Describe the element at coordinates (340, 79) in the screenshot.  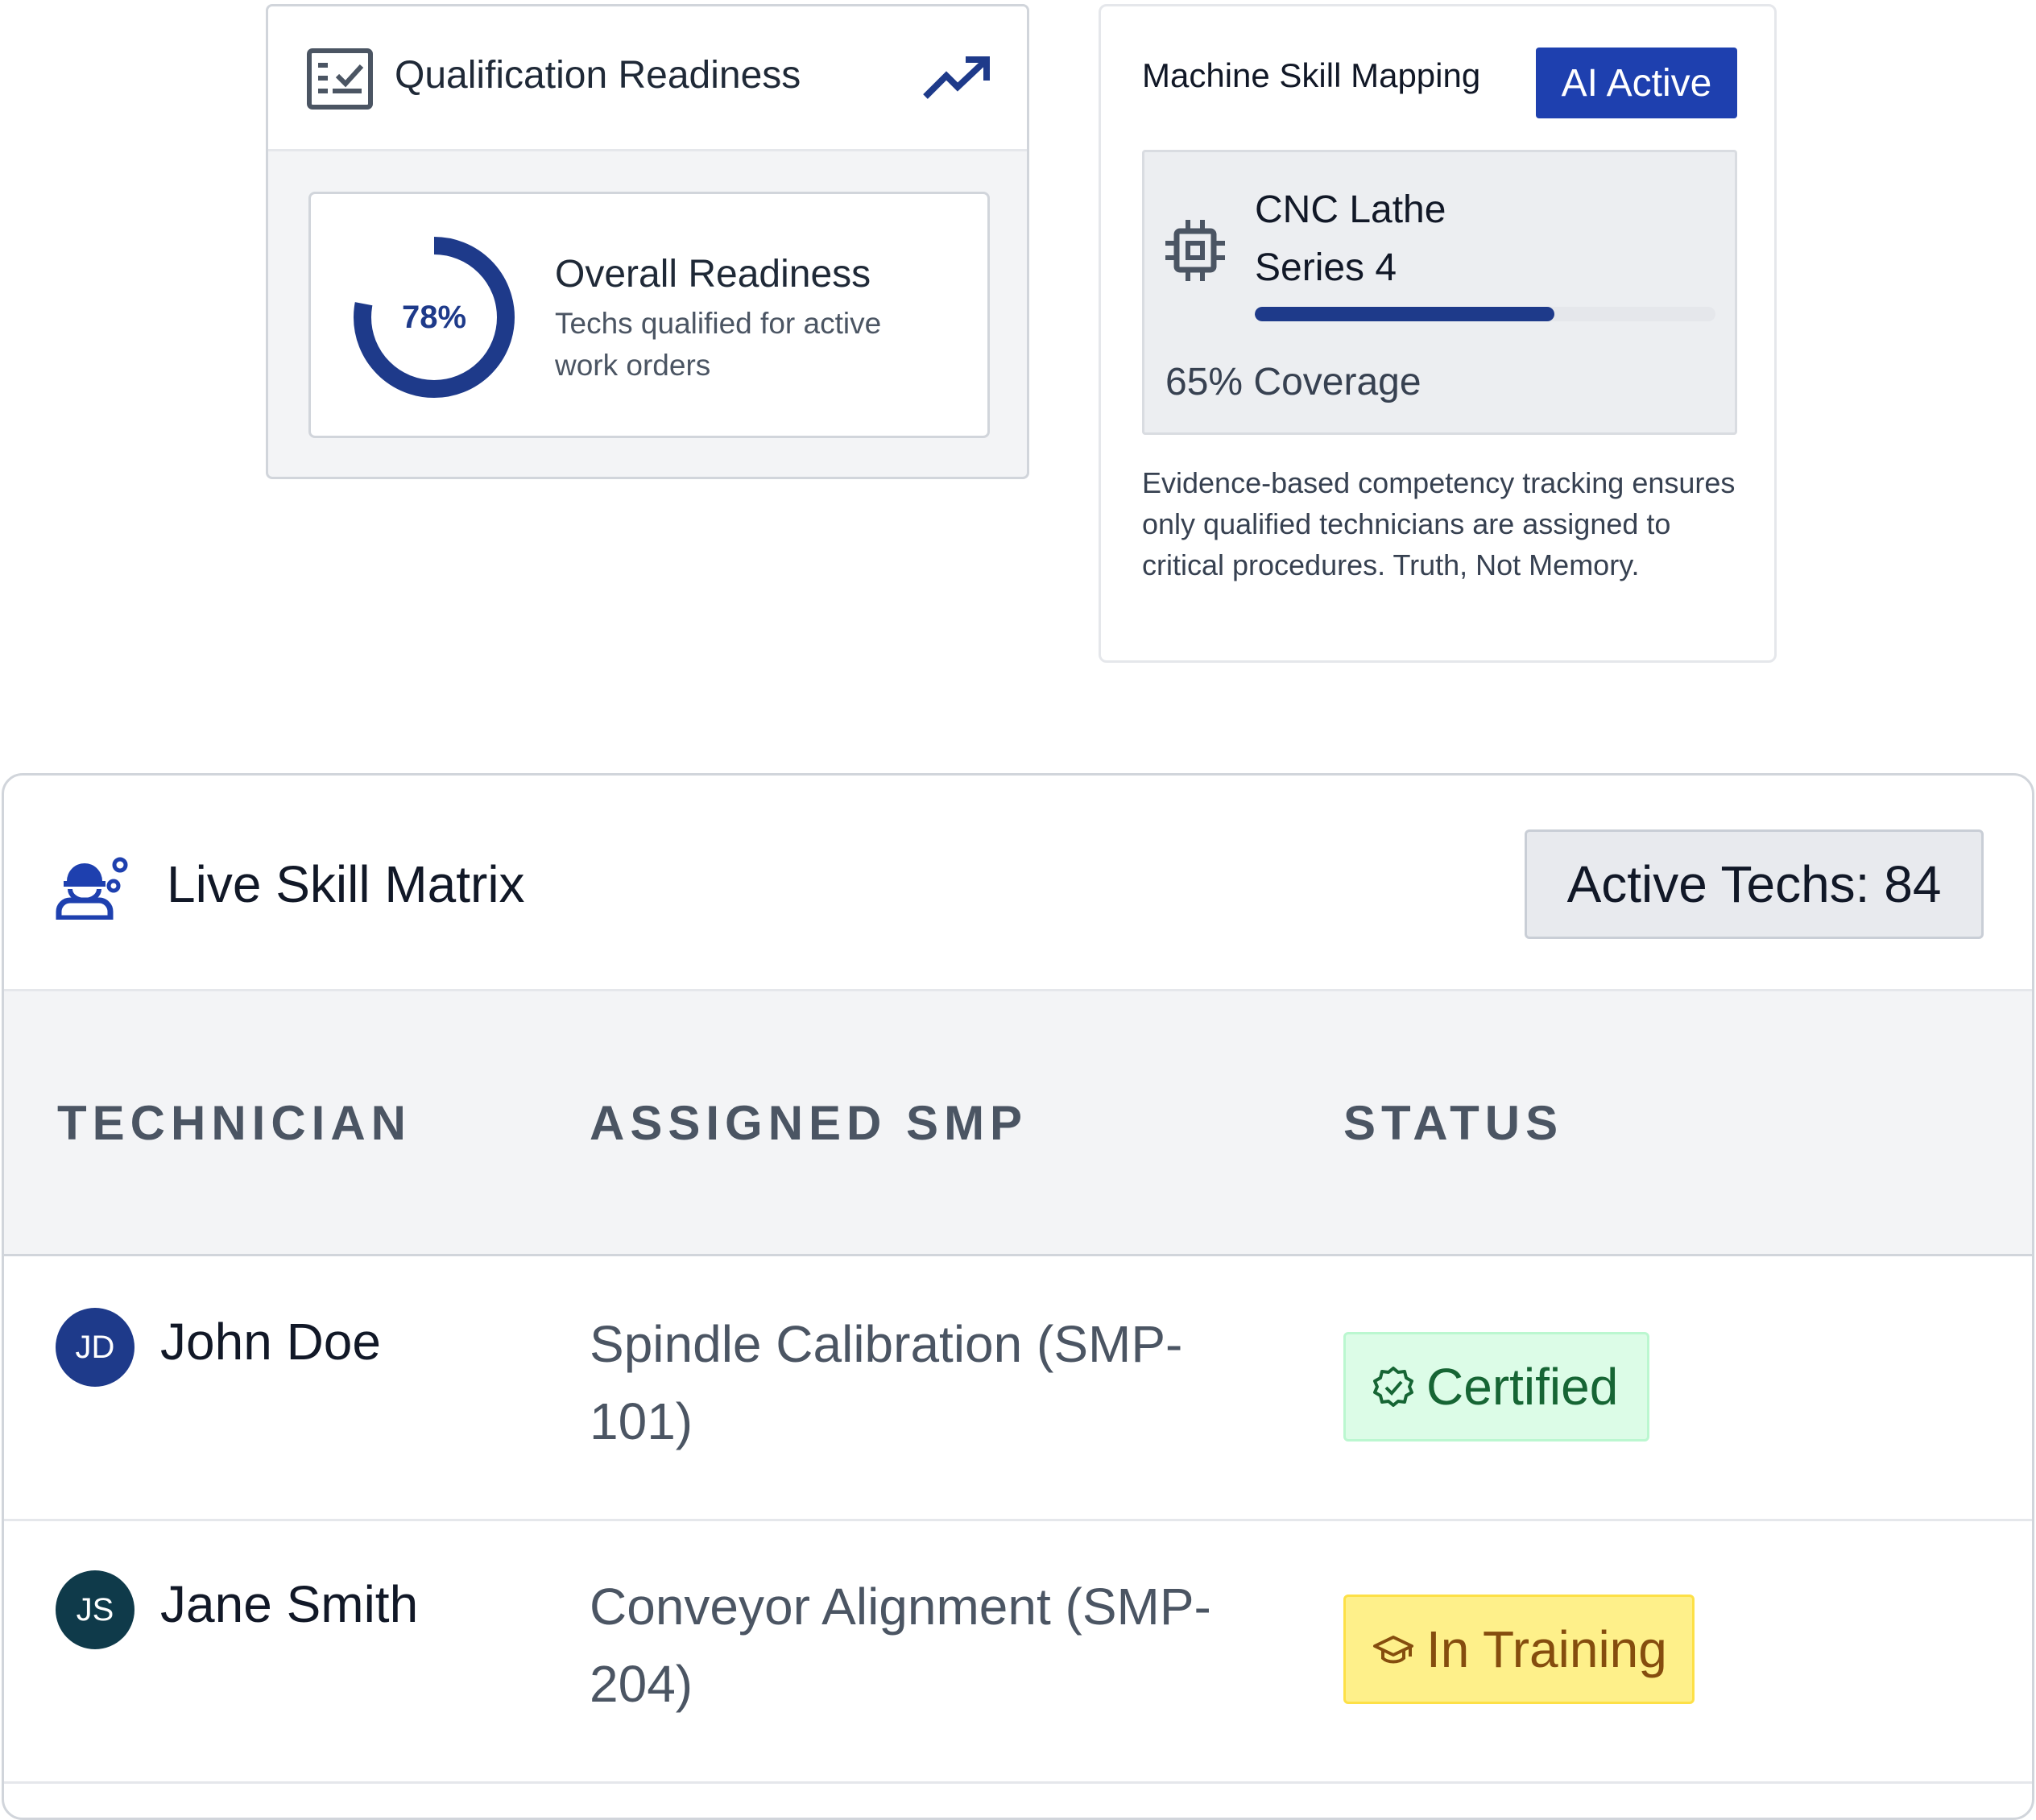
I see `checklist-icon` at that location.